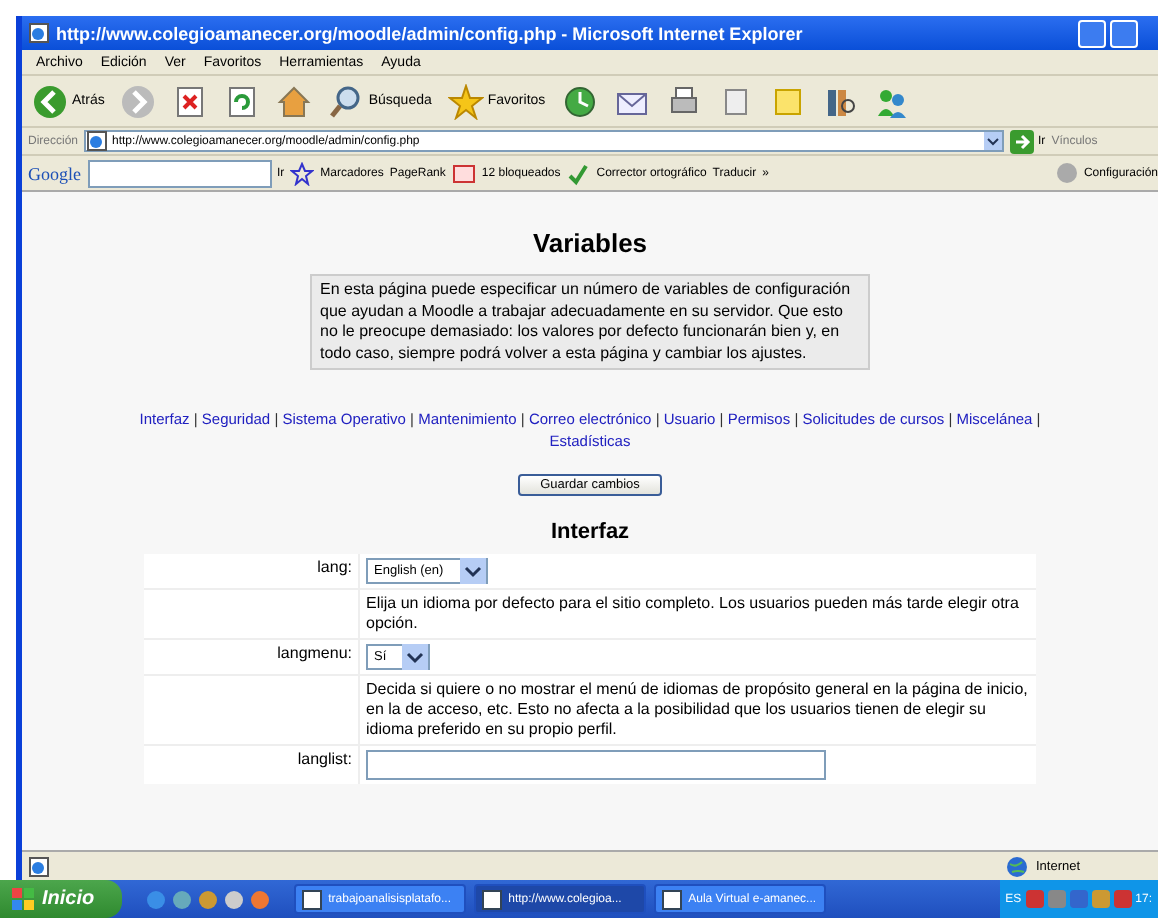 The height and width of the screenshot is (918, 1158). Describe the element at coordinates (251, 657) in the screenshot. I see `setting-label: langmenu:` at that location.